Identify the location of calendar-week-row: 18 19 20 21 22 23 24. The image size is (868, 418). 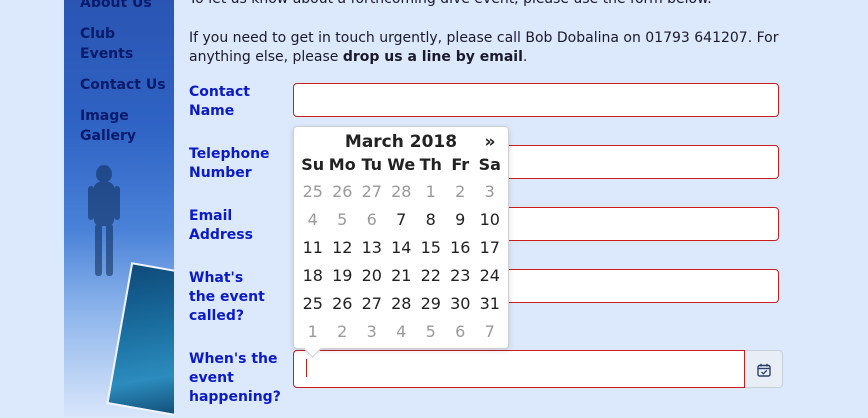
(401, 275).